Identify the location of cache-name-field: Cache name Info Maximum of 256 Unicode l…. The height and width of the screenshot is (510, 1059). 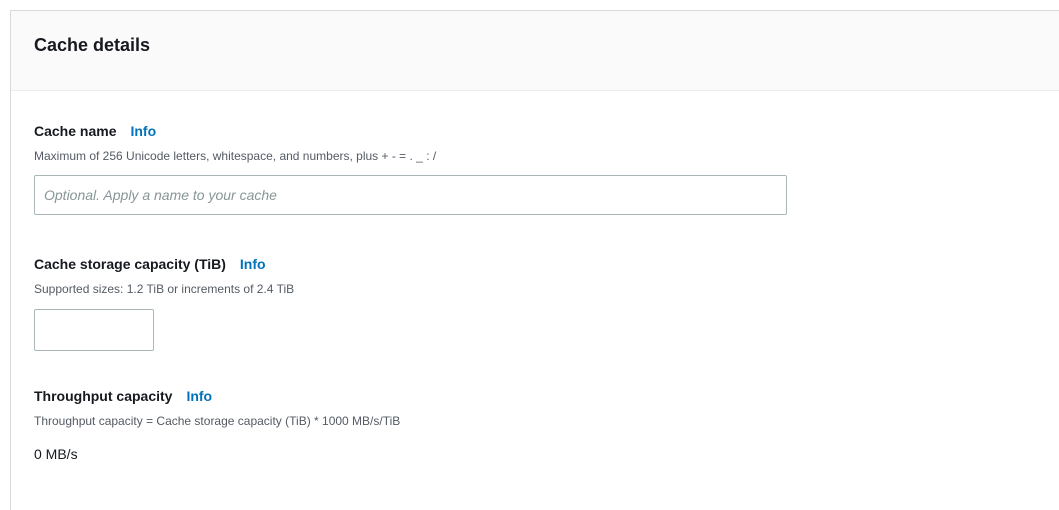
(410, 169).